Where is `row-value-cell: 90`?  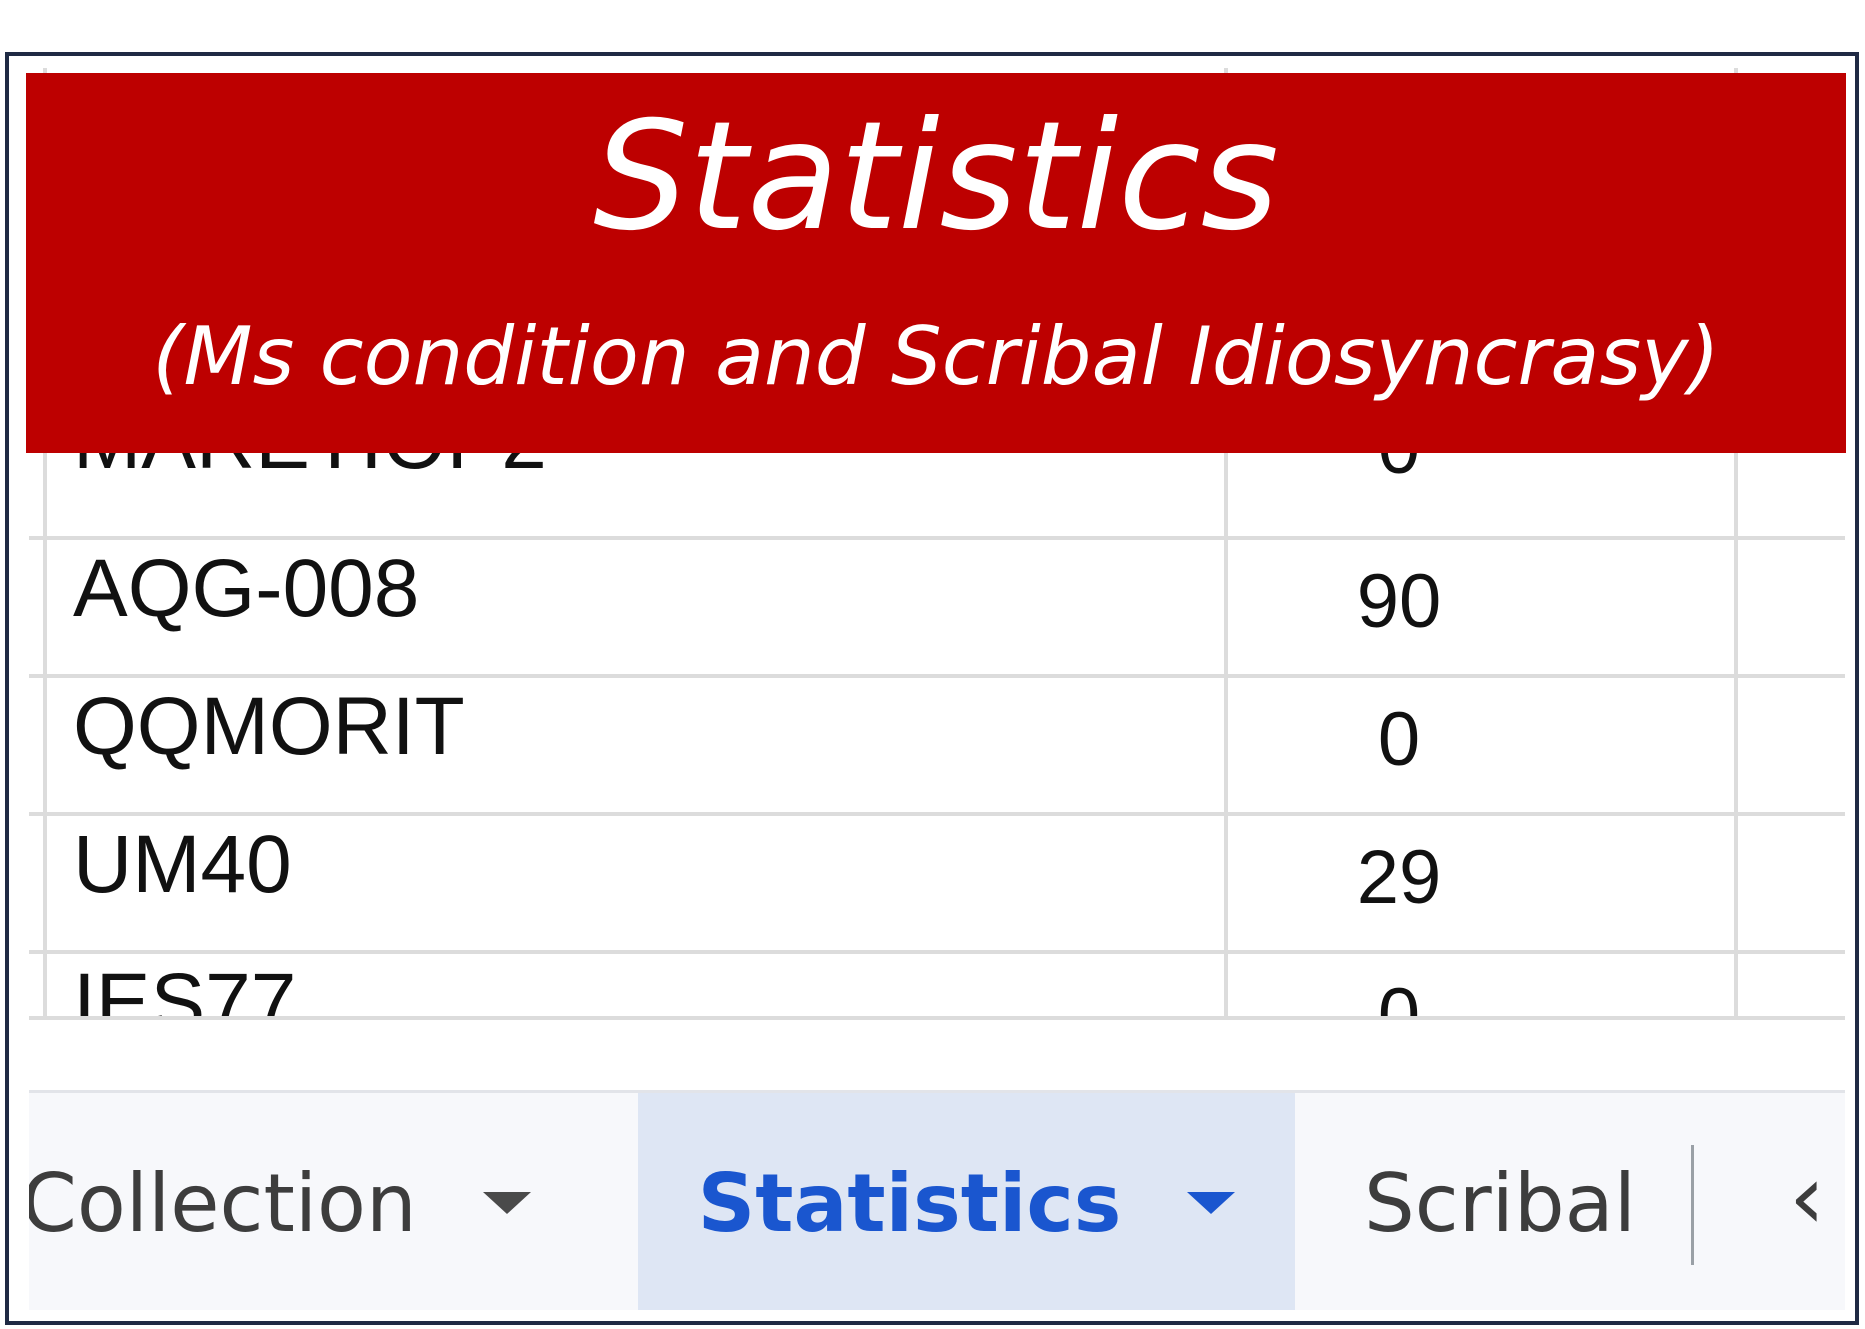
row-value-cell: 90 is located at coordinates (1399, 602).